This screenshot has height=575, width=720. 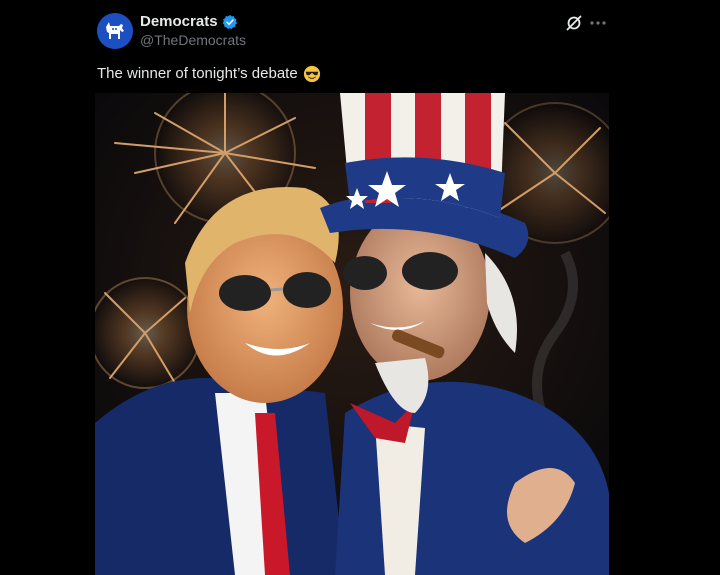 I want to click on more-options-button, so click(x=598, y=23).